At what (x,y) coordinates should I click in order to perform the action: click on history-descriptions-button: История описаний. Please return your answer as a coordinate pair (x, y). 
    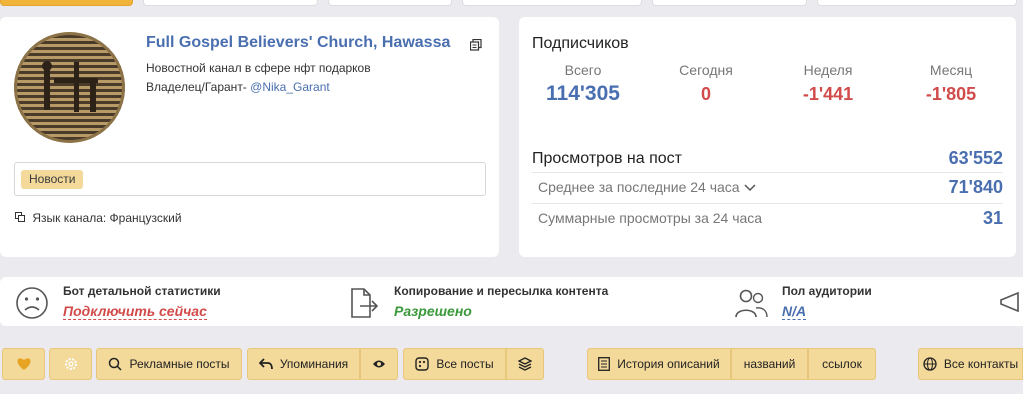
    Looking at the image, I should click on (659, 364).